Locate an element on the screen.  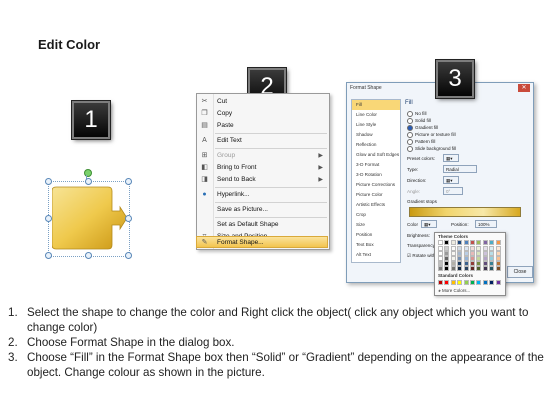
type-label: Type: is located at coordinates (413, 169).